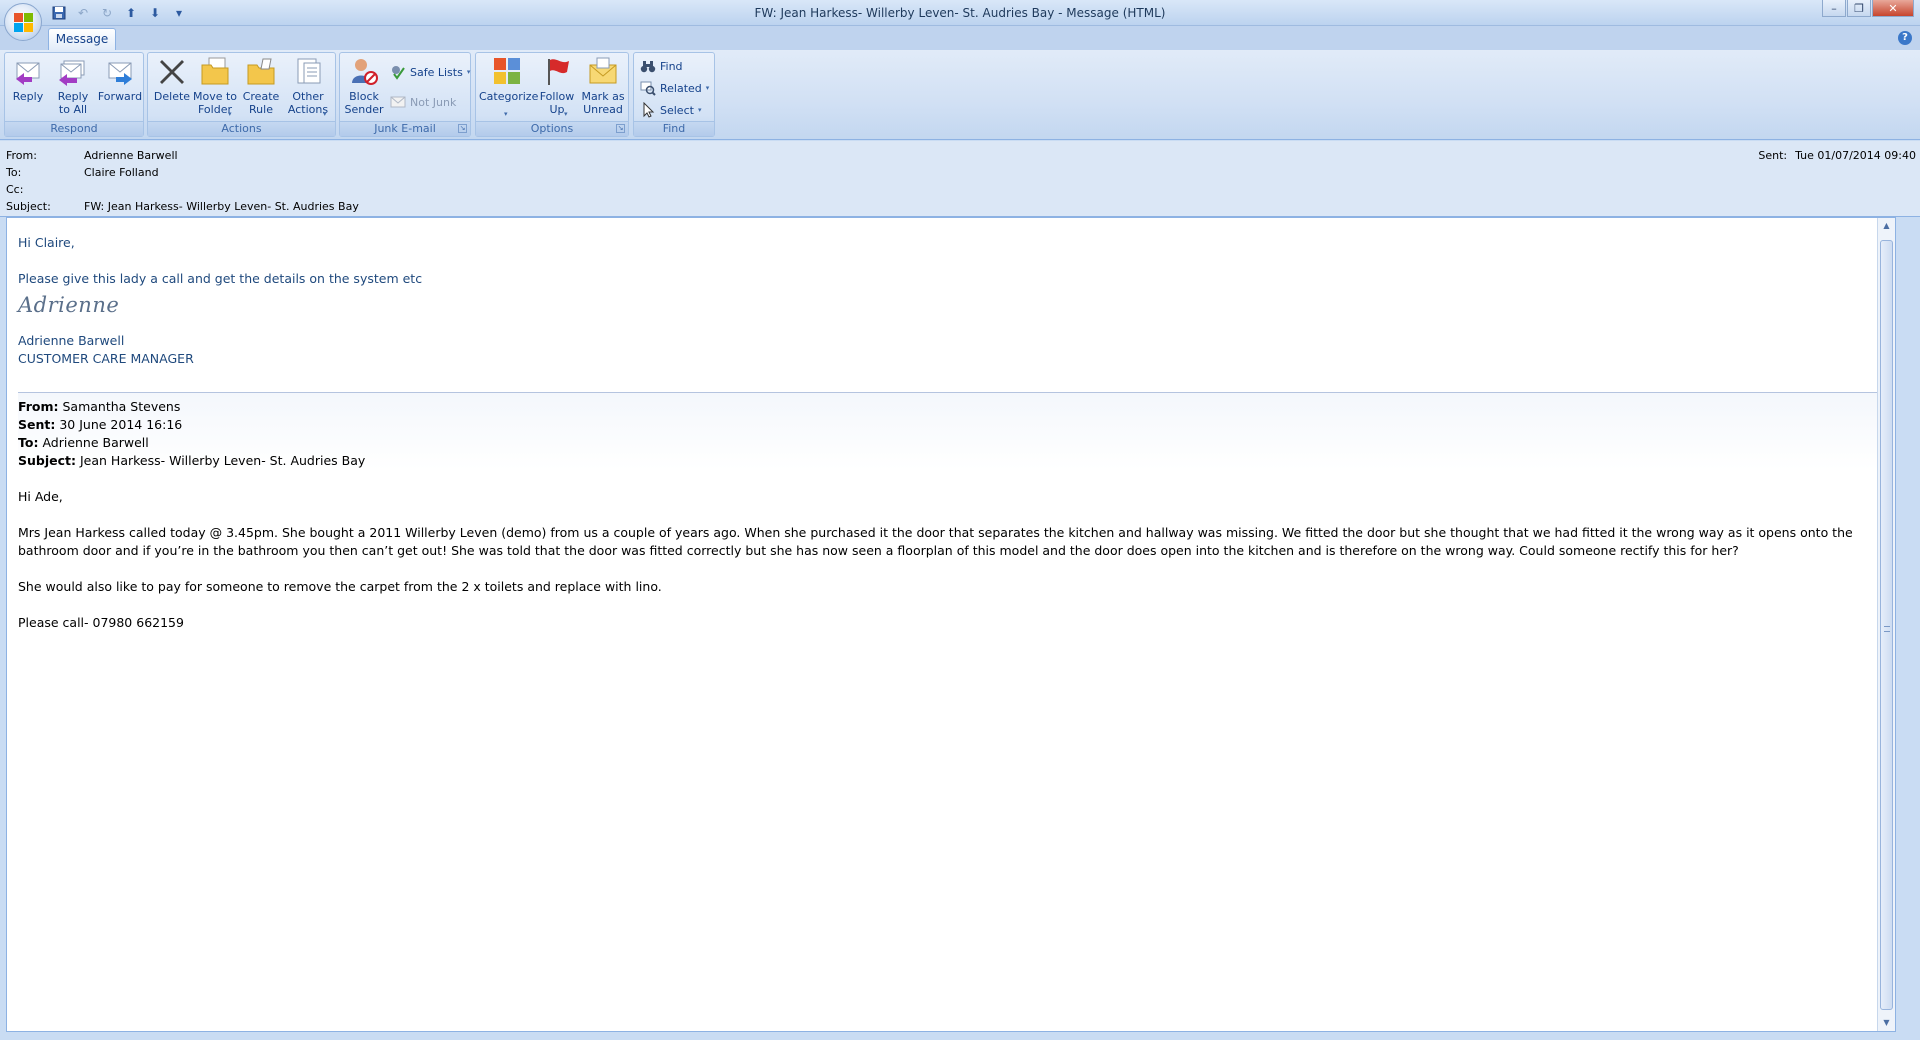  I want to click on delete-button: Delete, so click(172, 88).